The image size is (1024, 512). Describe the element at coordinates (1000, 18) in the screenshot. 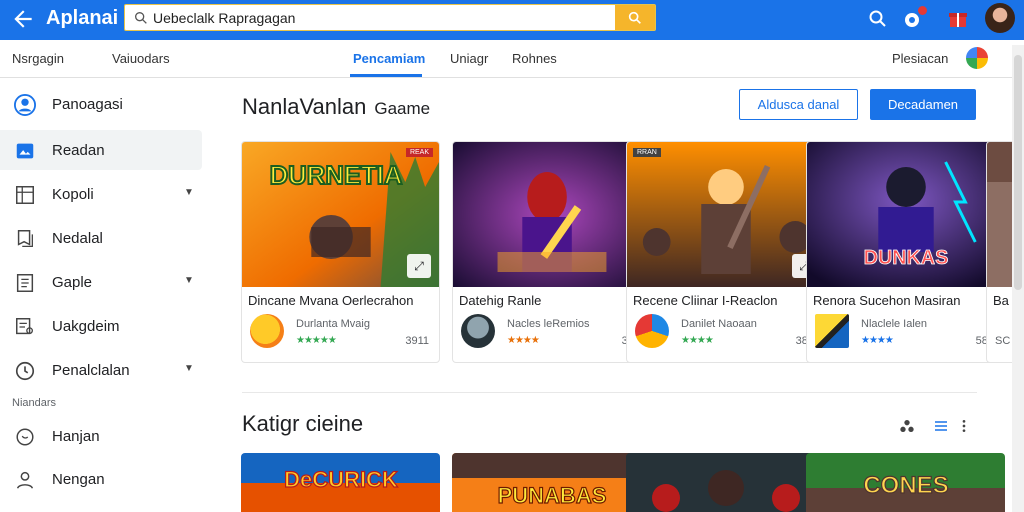

I see `user-avatar` at that location.